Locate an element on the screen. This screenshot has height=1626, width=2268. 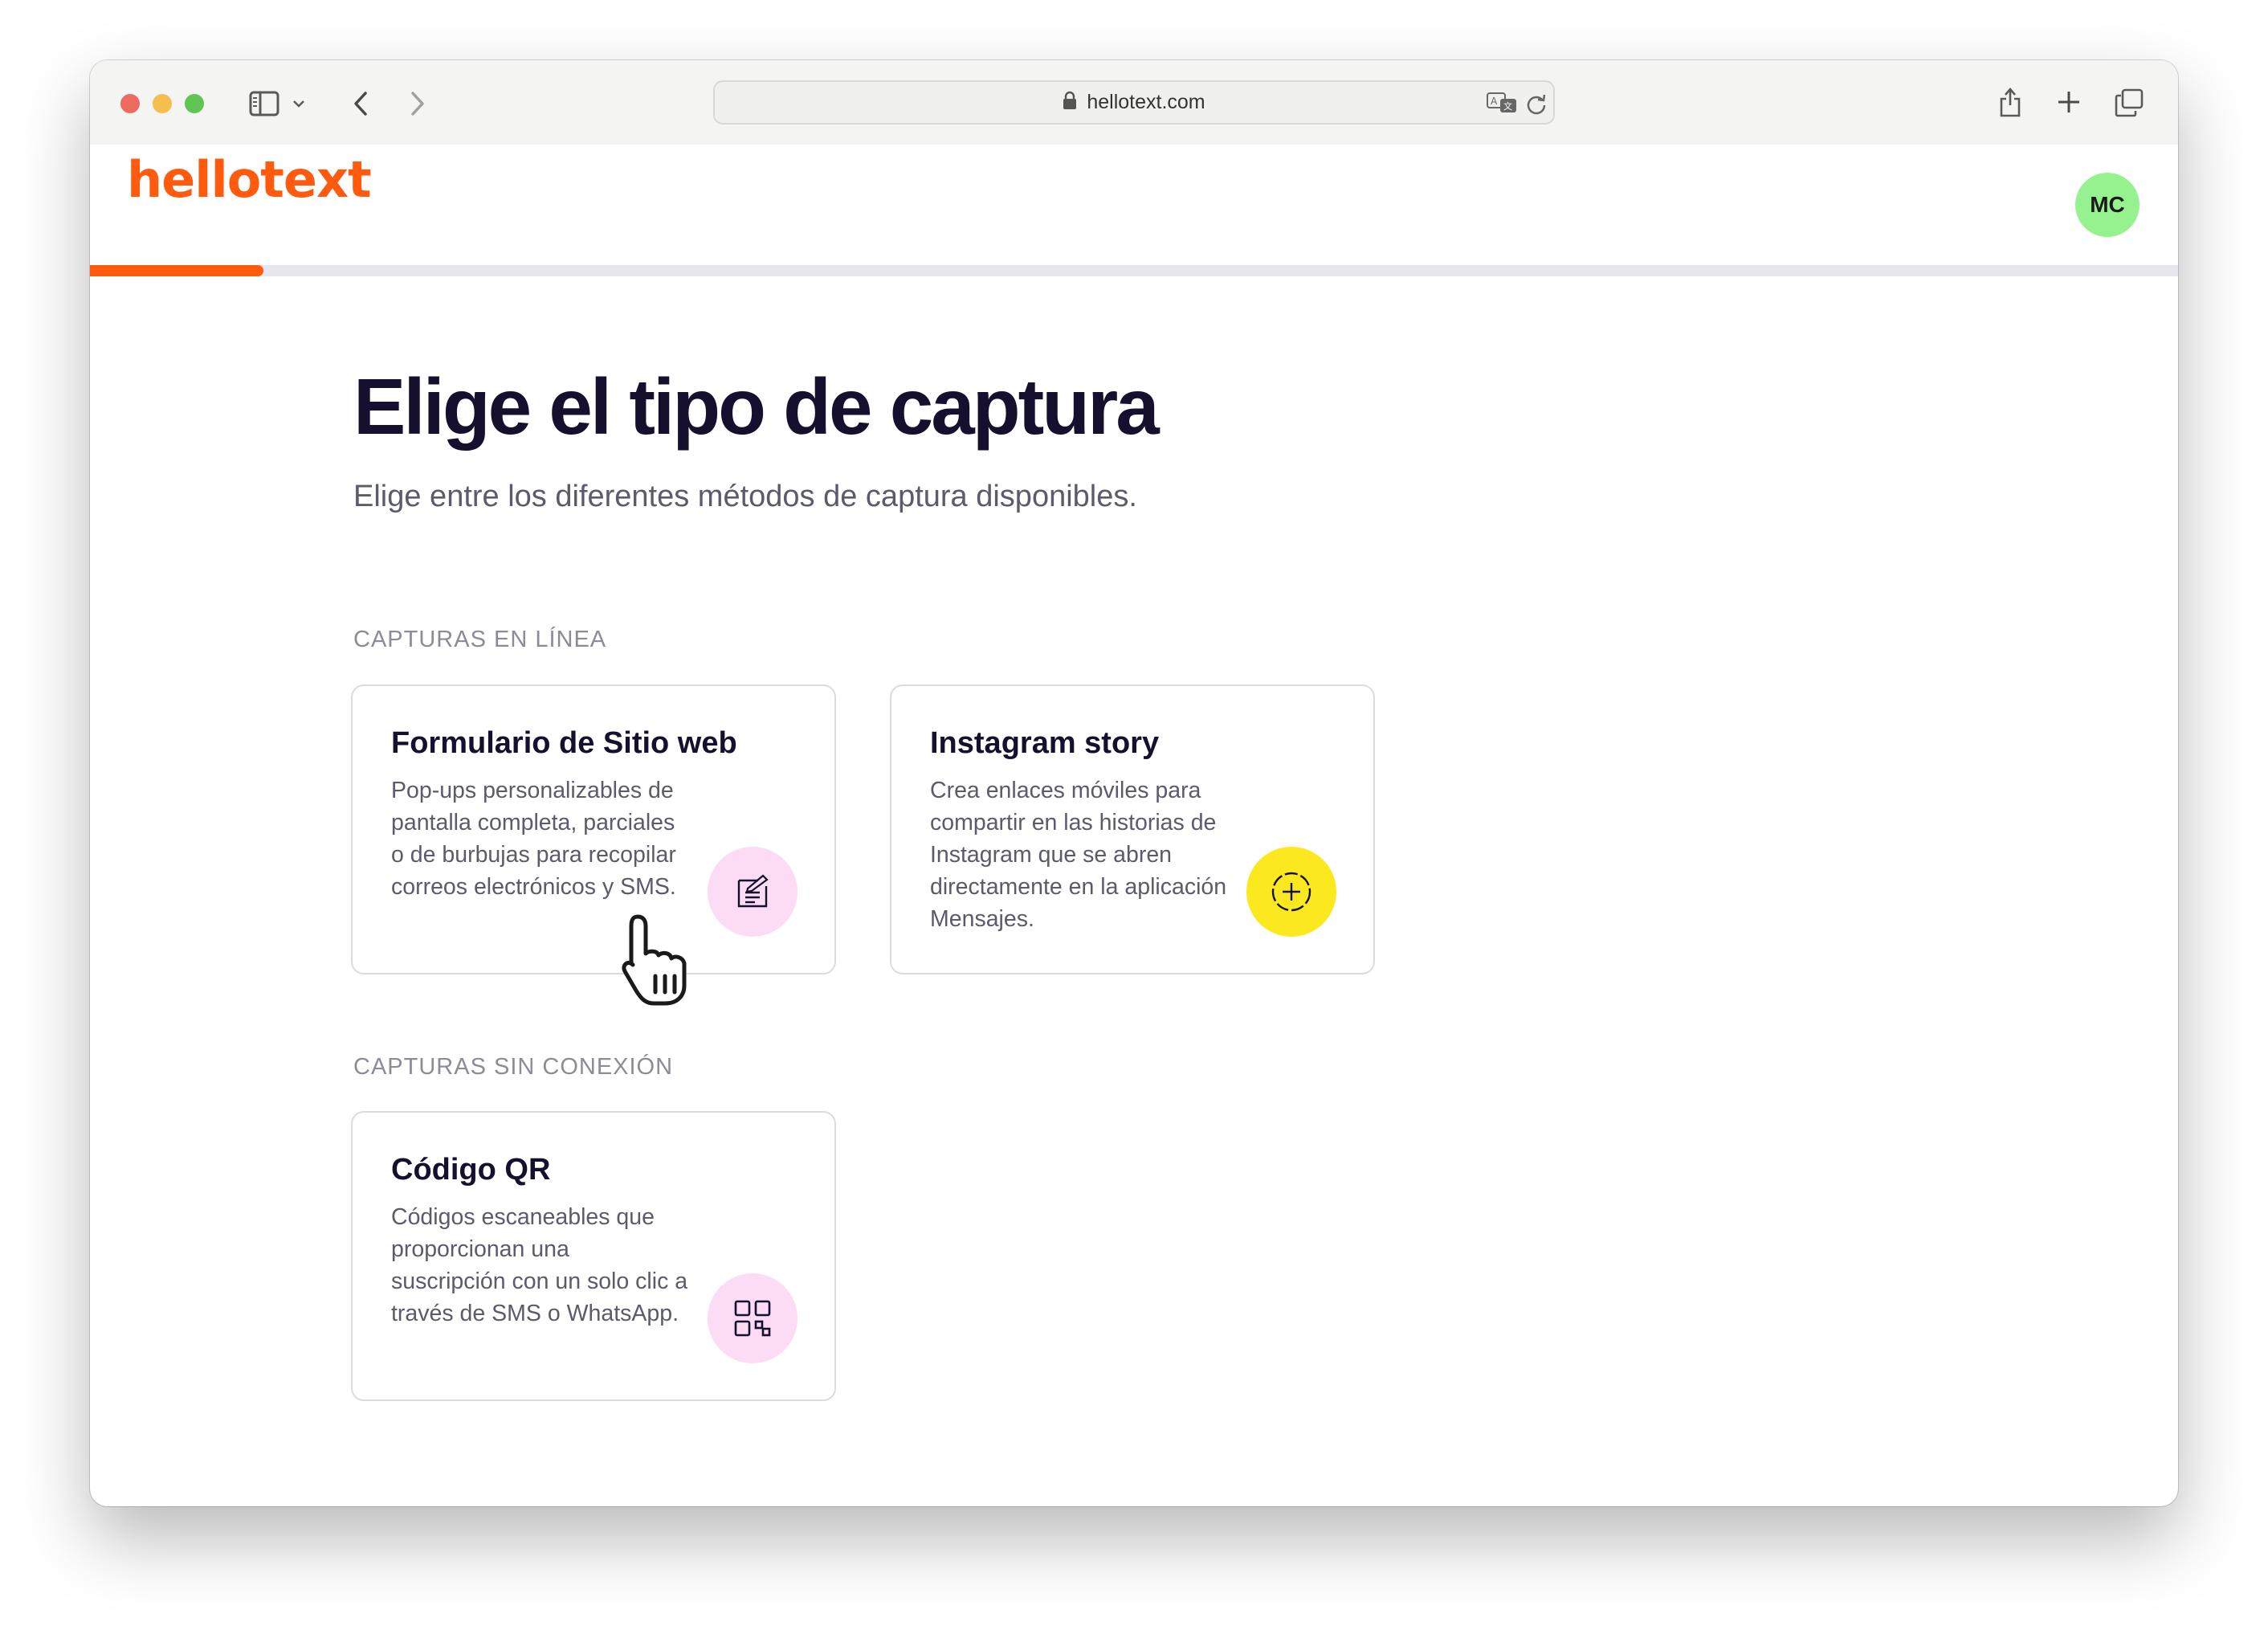
card-title: Instagram story is located at coordinates (1045, 743).